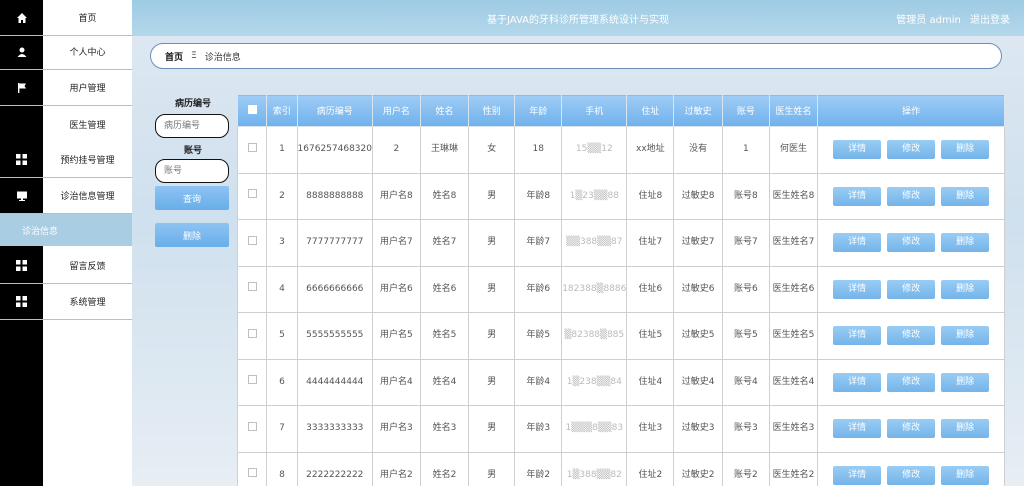 Image resolution: width=1024 pixels, height=486 pixels. I want to click on table-cell: 账号2, so click(745, 468).